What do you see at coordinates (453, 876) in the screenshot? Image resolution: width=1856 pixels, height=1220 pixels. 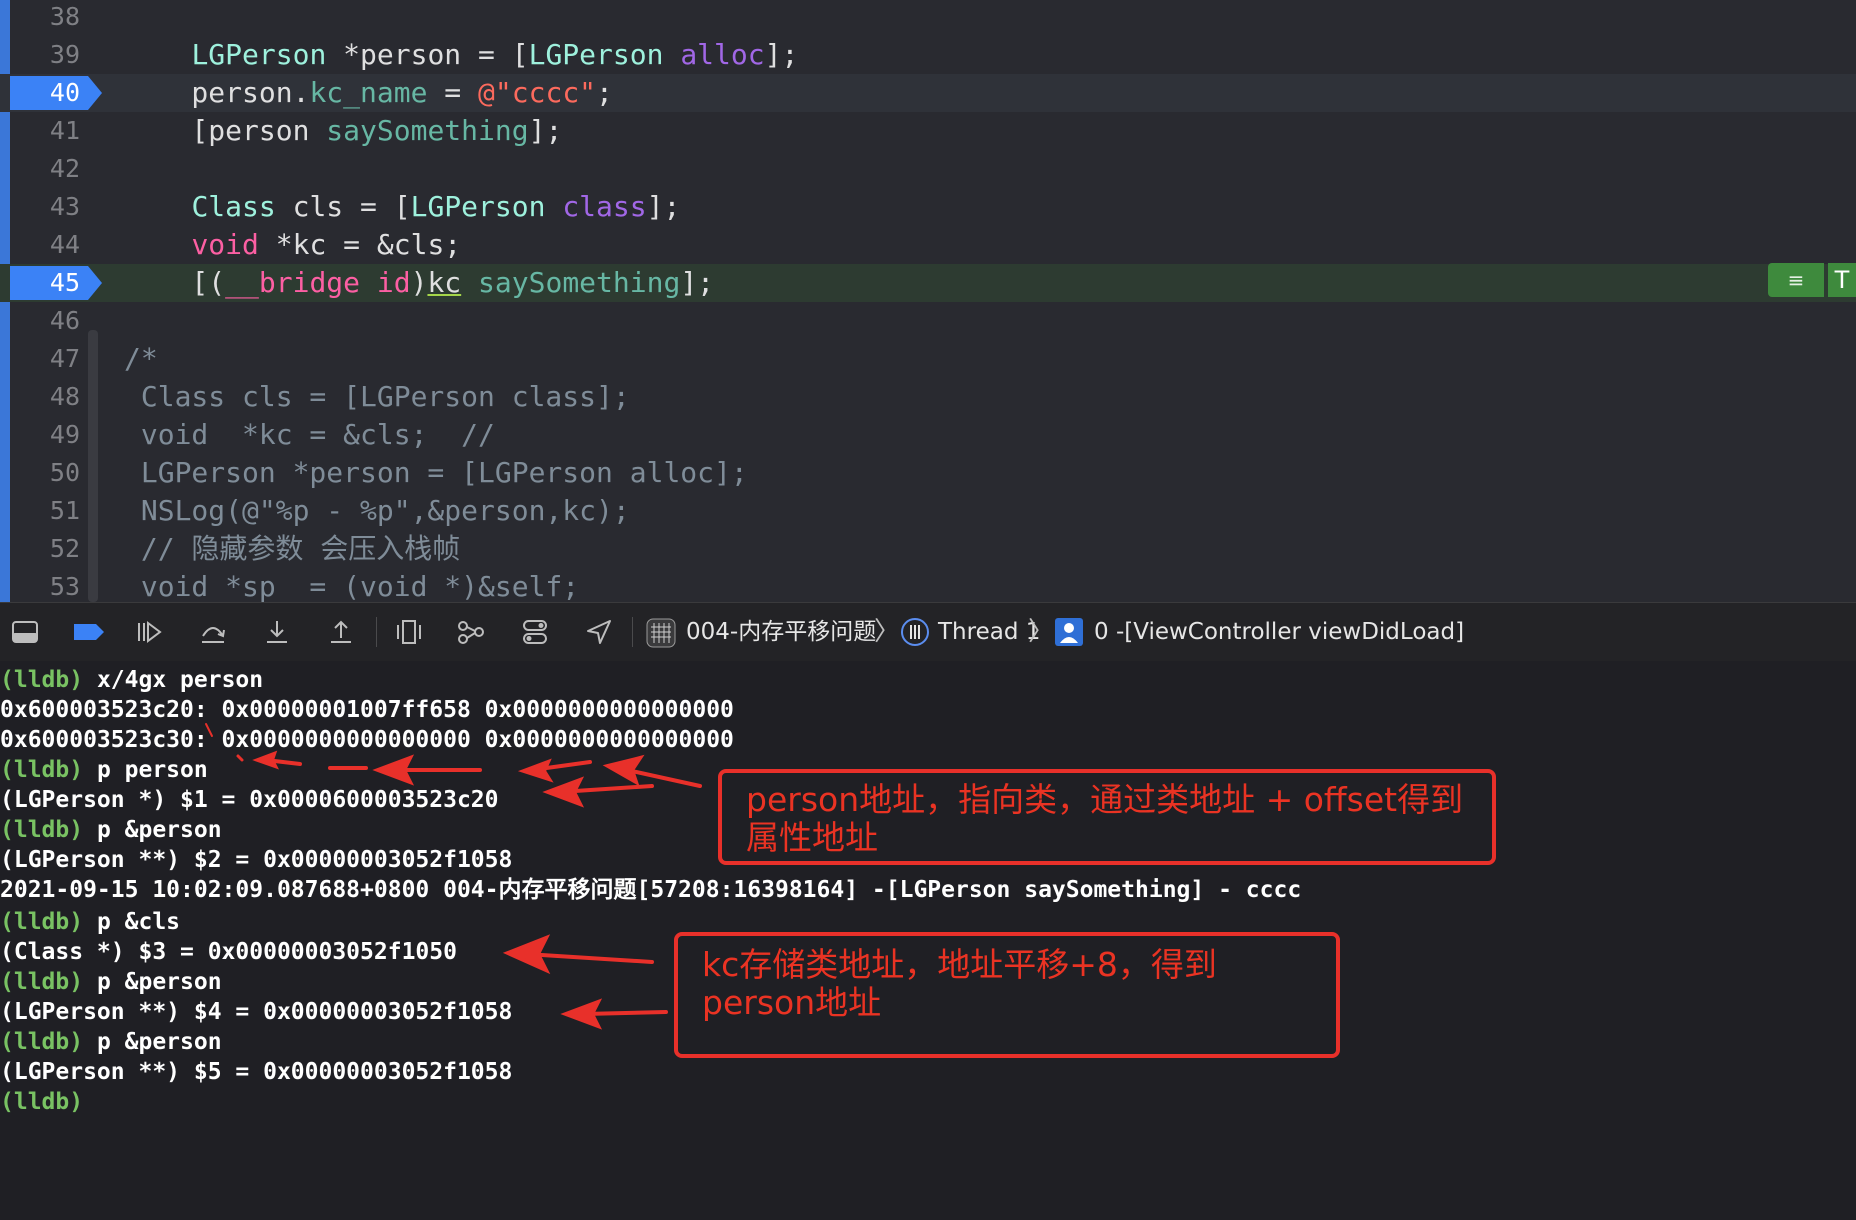 I see `annotation-arrows` at bounding box center [453, 876].